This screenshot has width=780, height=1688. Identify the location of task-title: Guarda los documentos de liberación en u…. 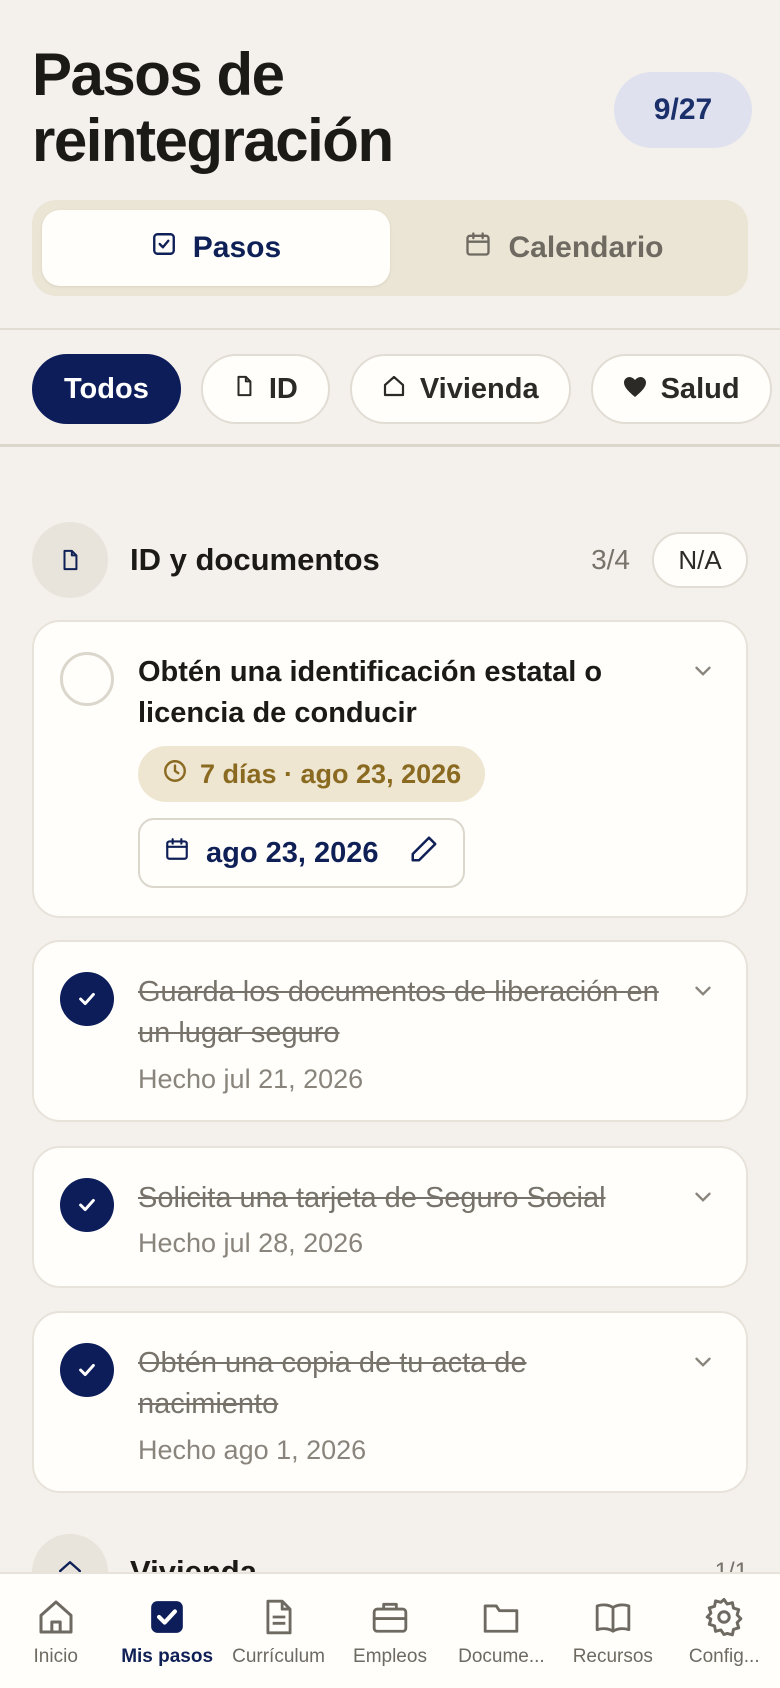
(398, 1012).